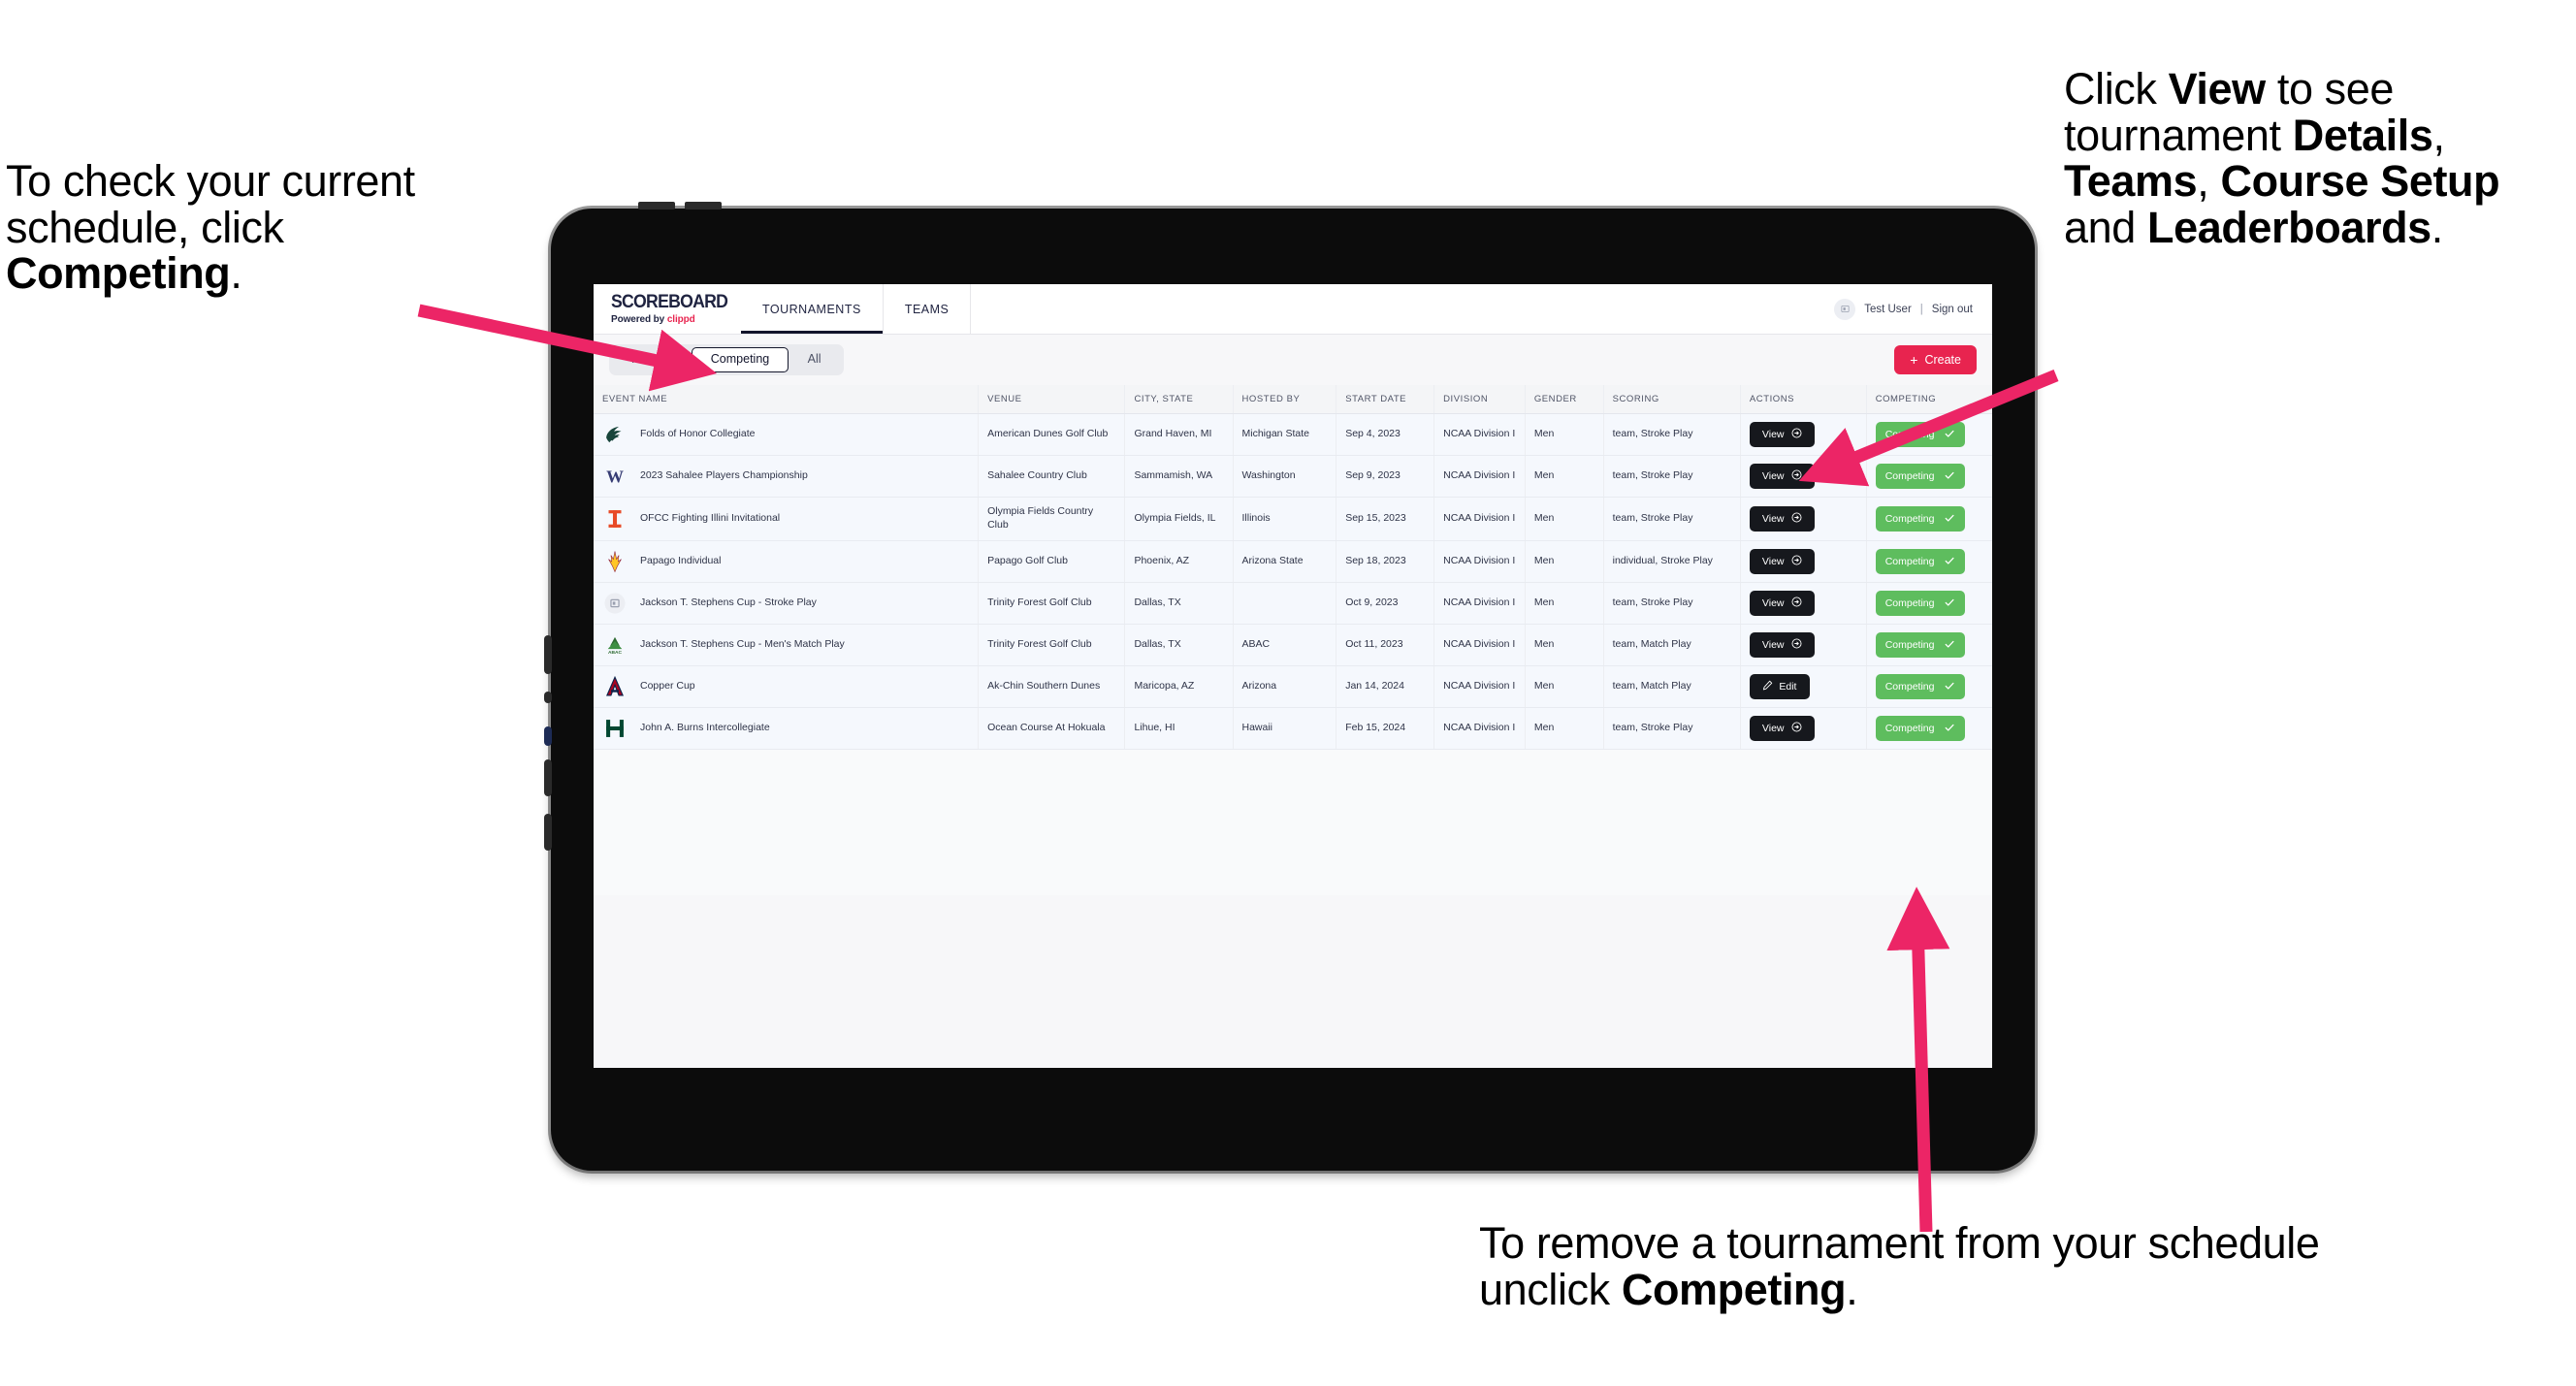  What do you see at coordinates (2105, 228) in the screenshot?
I see `callout-right-seg5: and` at bounding box center [2105, 228].